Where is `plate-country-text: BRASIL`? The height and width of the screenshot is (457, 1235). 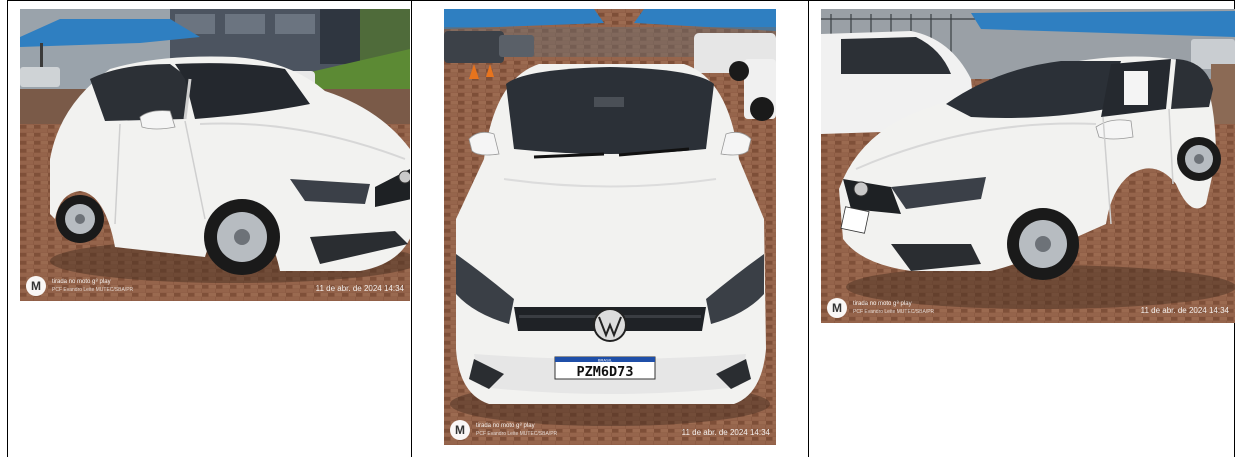
plate-country-text: BRASIL is located at coordinates (605, 360).